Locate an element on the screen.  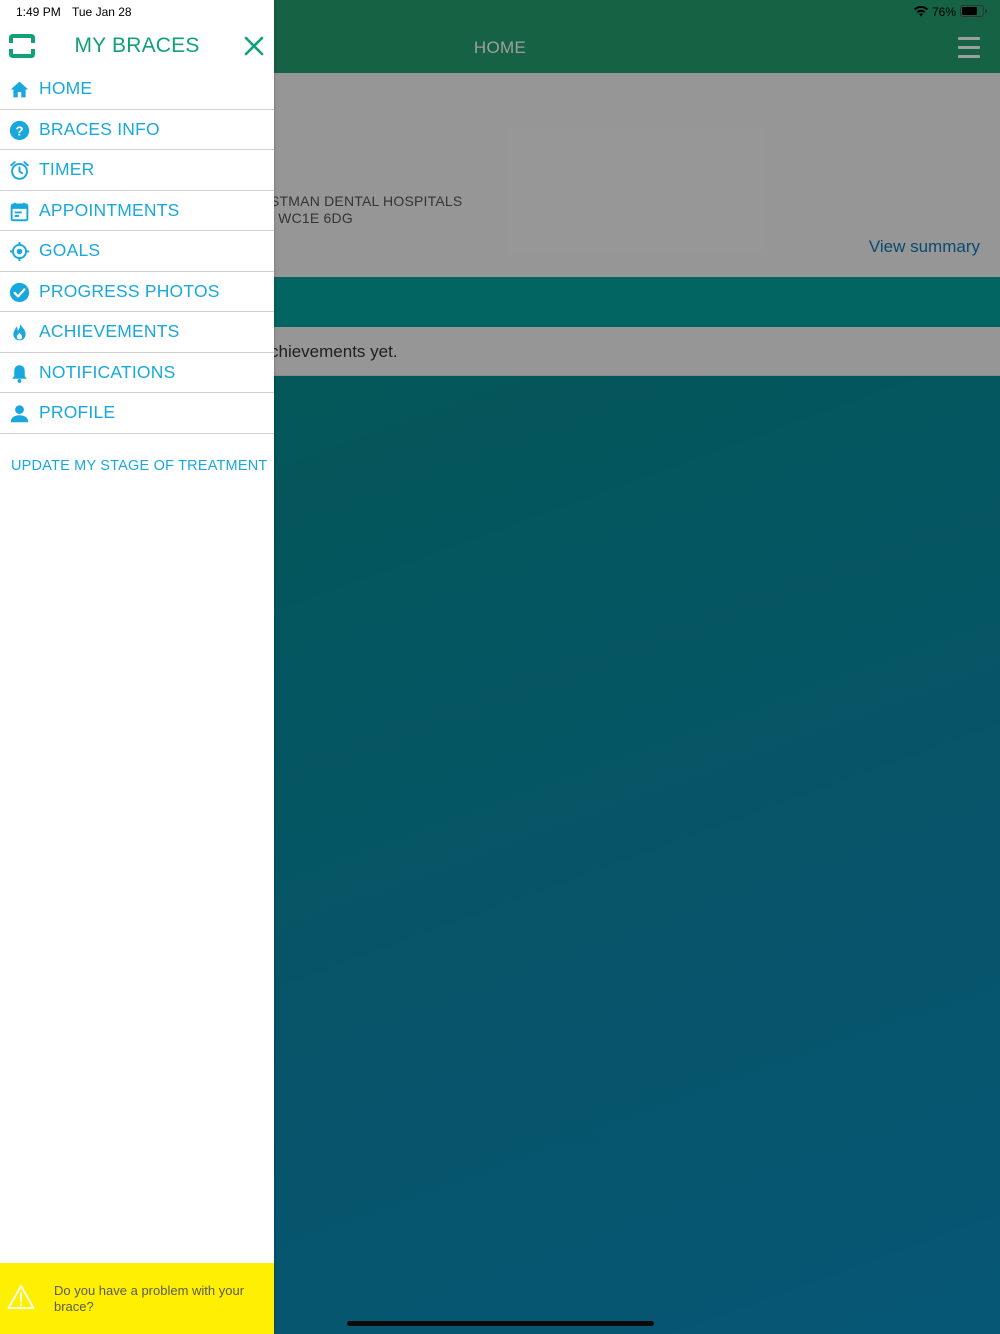
problem-banner: Do you have a problem with your brace? is located at coordinates (137, 1298).